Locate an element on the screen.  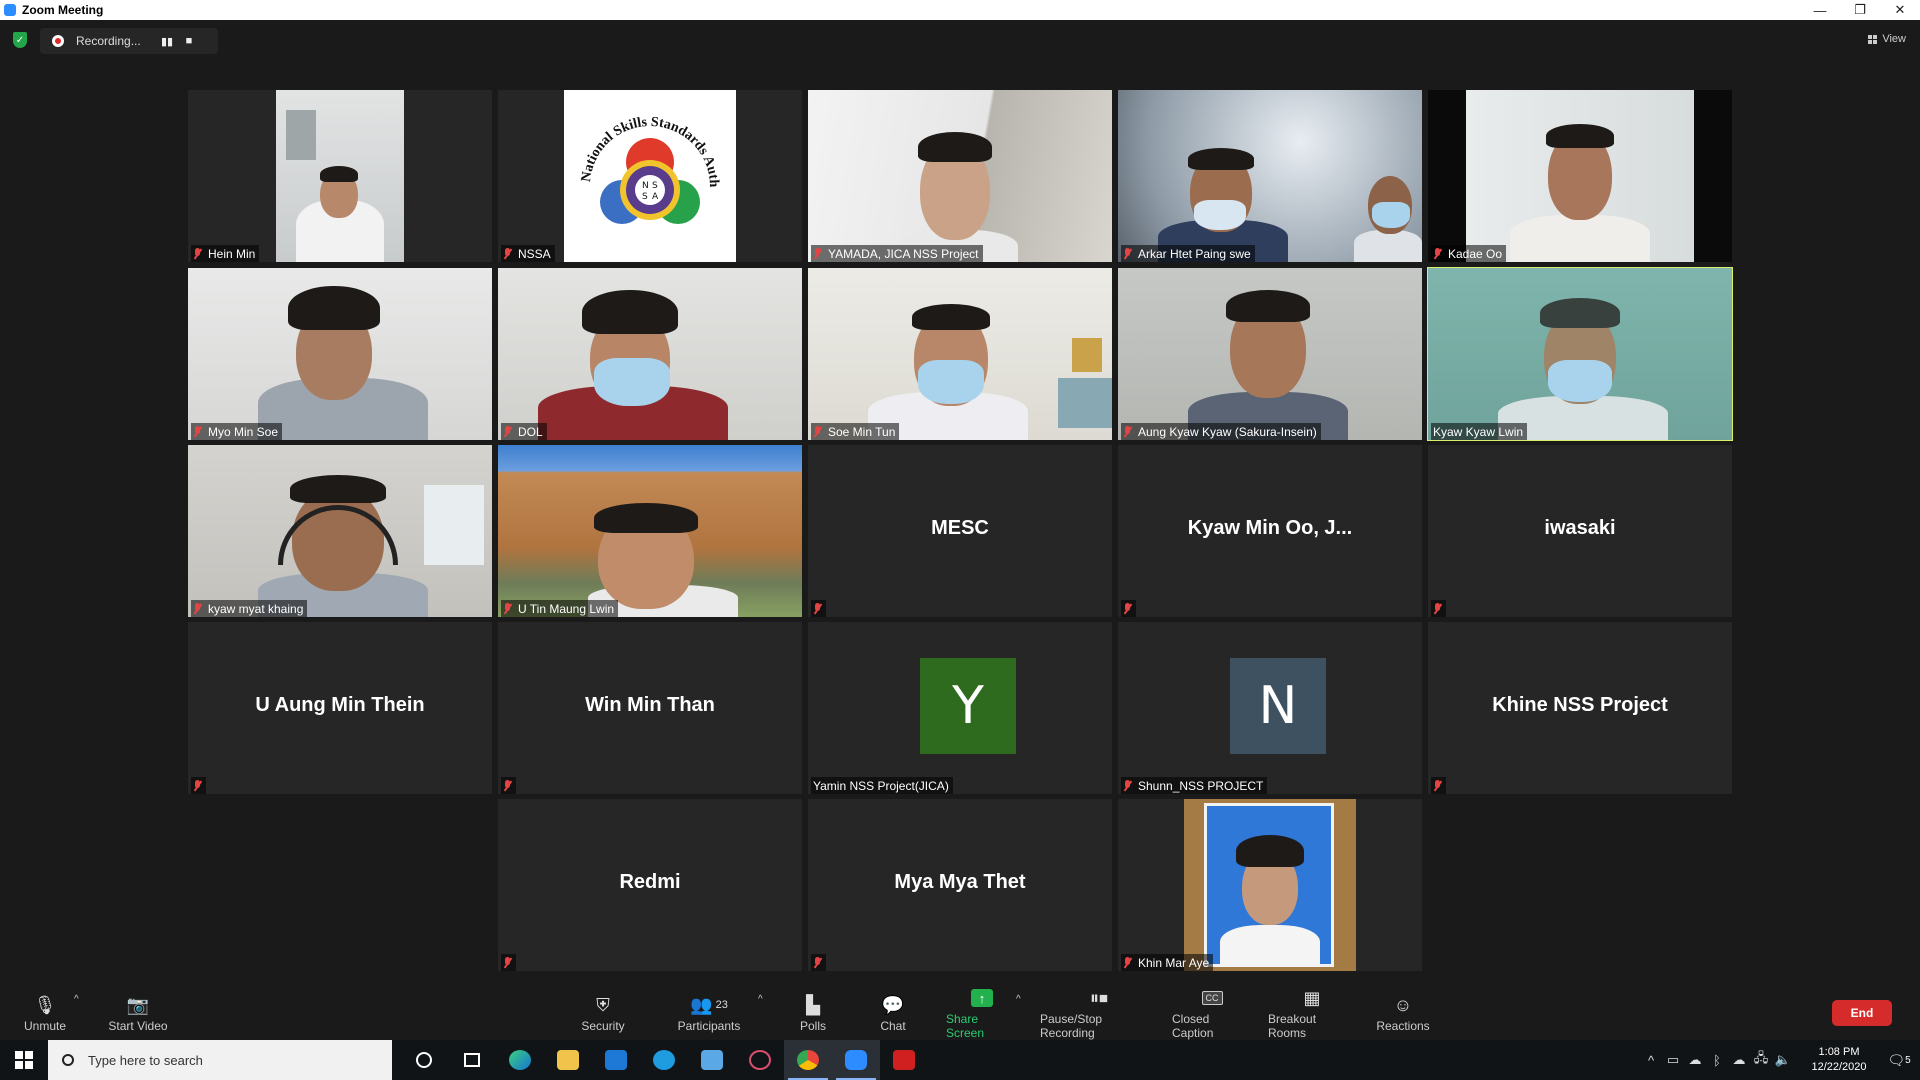
share-screen-button: ↑ Share Screen is located at coordinates (982, 1013).